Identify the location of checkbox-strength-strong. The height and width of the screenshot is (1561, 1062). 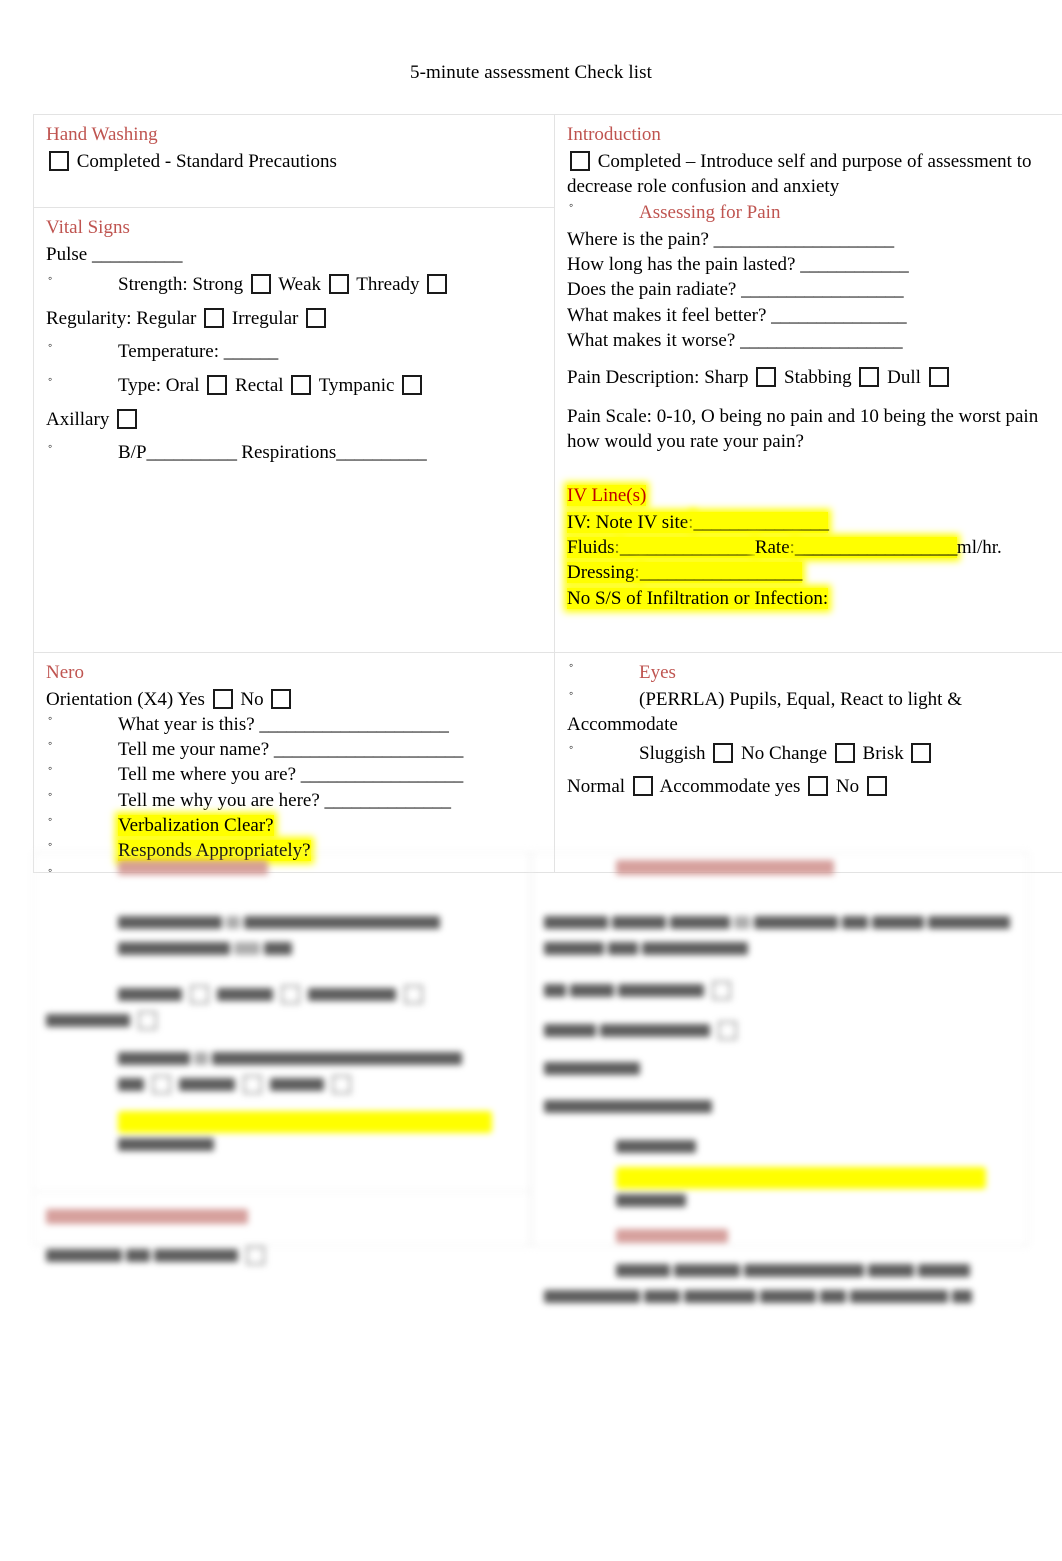
(260, 283).